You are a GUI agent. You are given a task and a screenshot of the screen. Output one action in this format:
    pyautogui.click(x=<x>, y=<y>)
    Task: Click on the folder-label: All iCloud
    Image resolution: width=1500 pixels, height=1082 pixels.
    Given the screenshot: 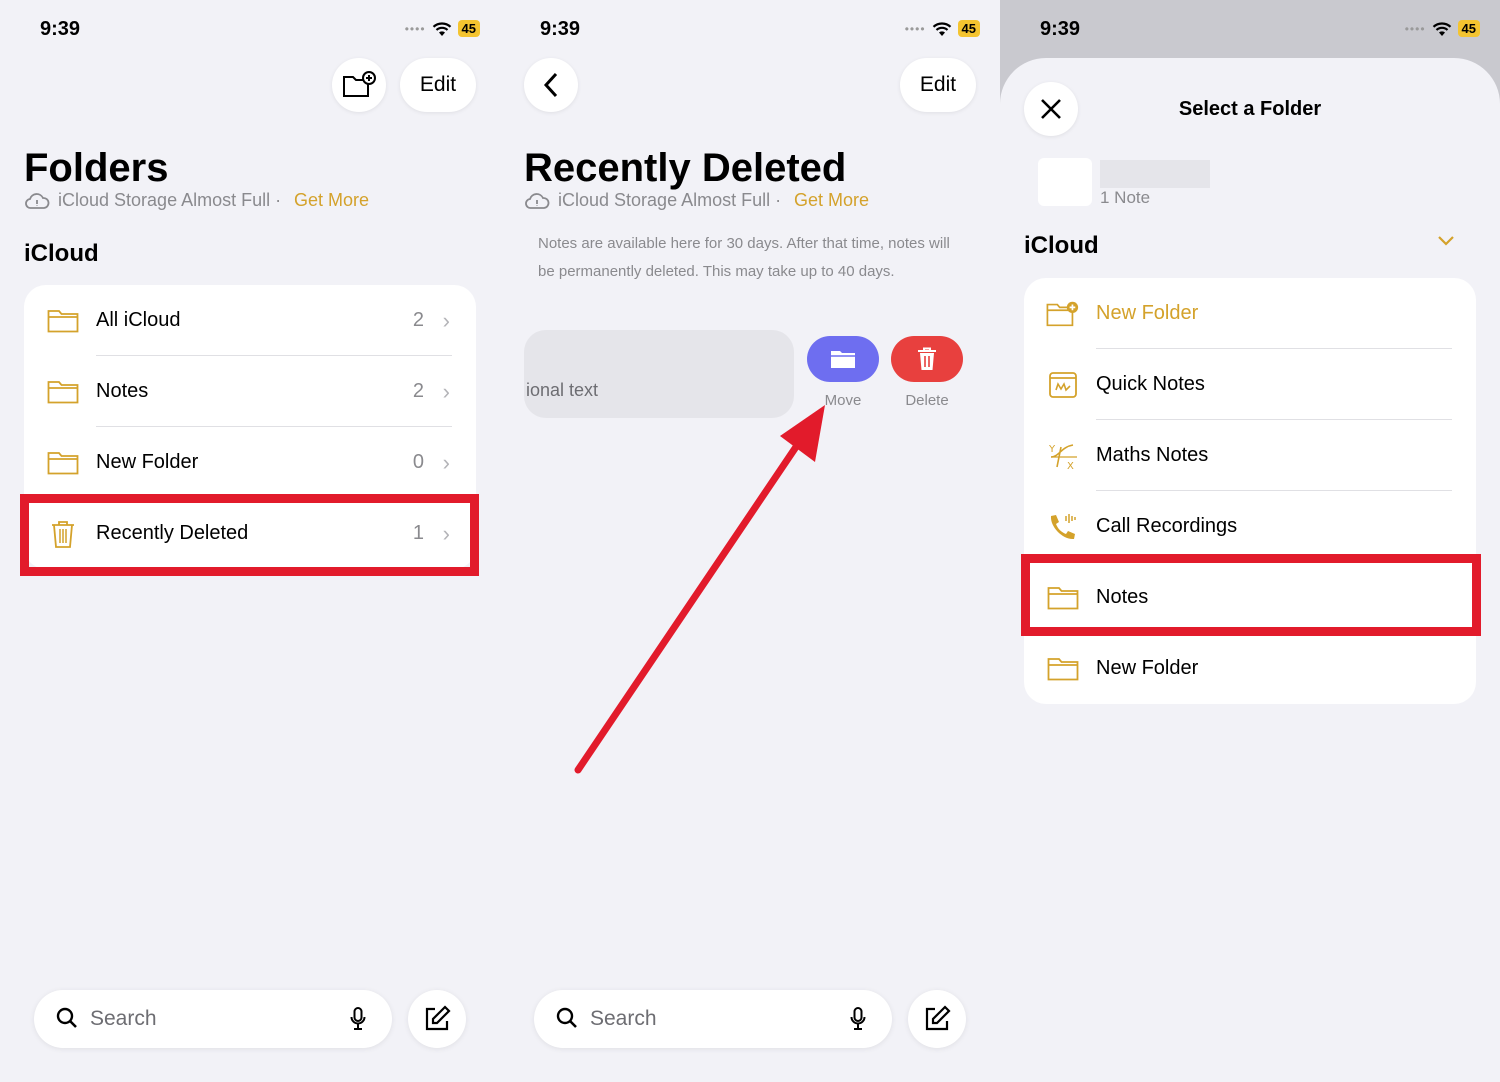 What is the action you would take?
    pyautogui.click(x=138, y=320)
    